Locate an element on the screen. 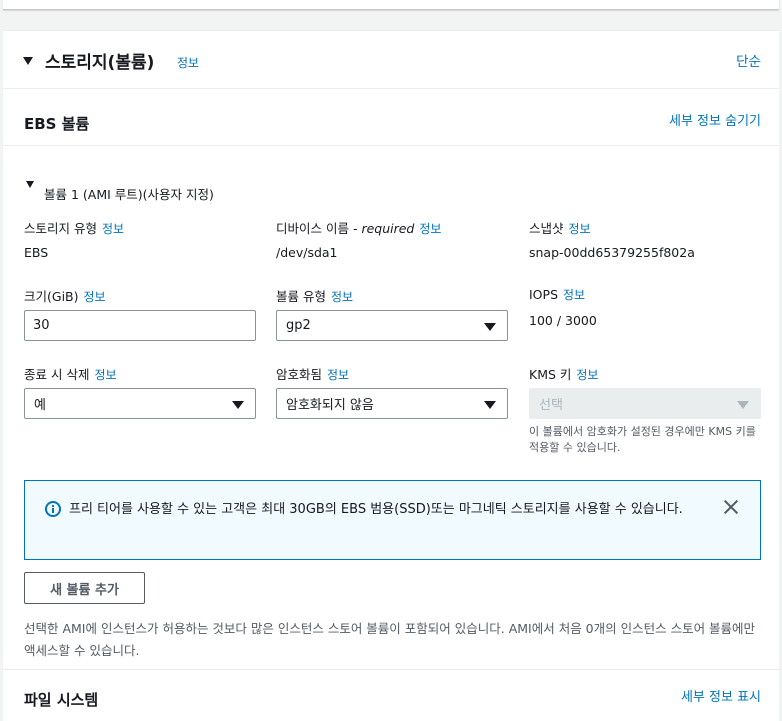  size-info-link: 정보 is located at coordinates (95, 297).